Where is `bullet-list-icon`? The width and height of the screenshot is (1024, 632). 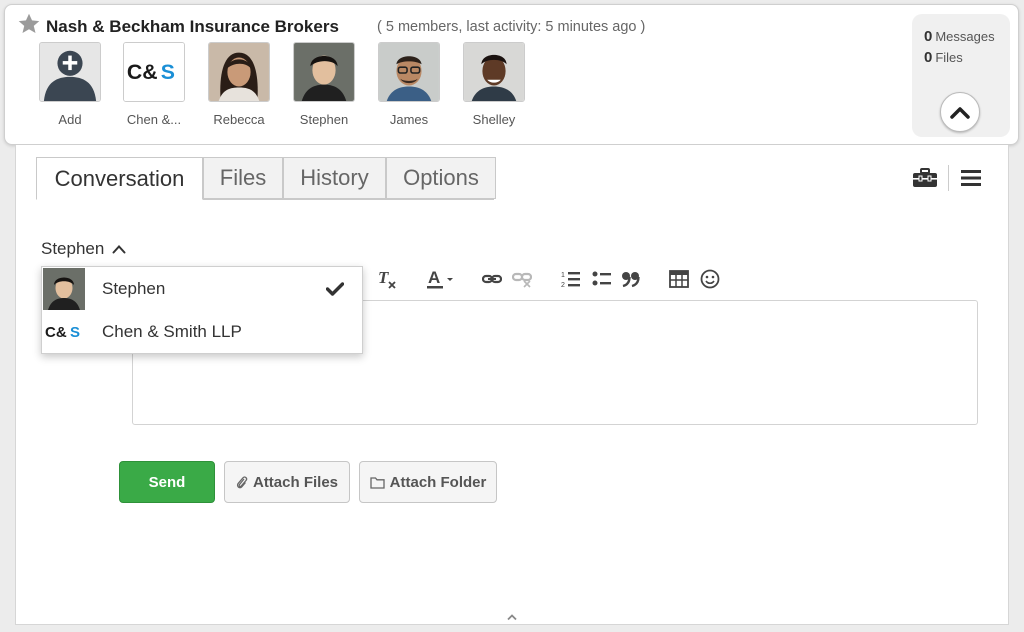 bullet-list-icon is located at coordinates (601, 278).